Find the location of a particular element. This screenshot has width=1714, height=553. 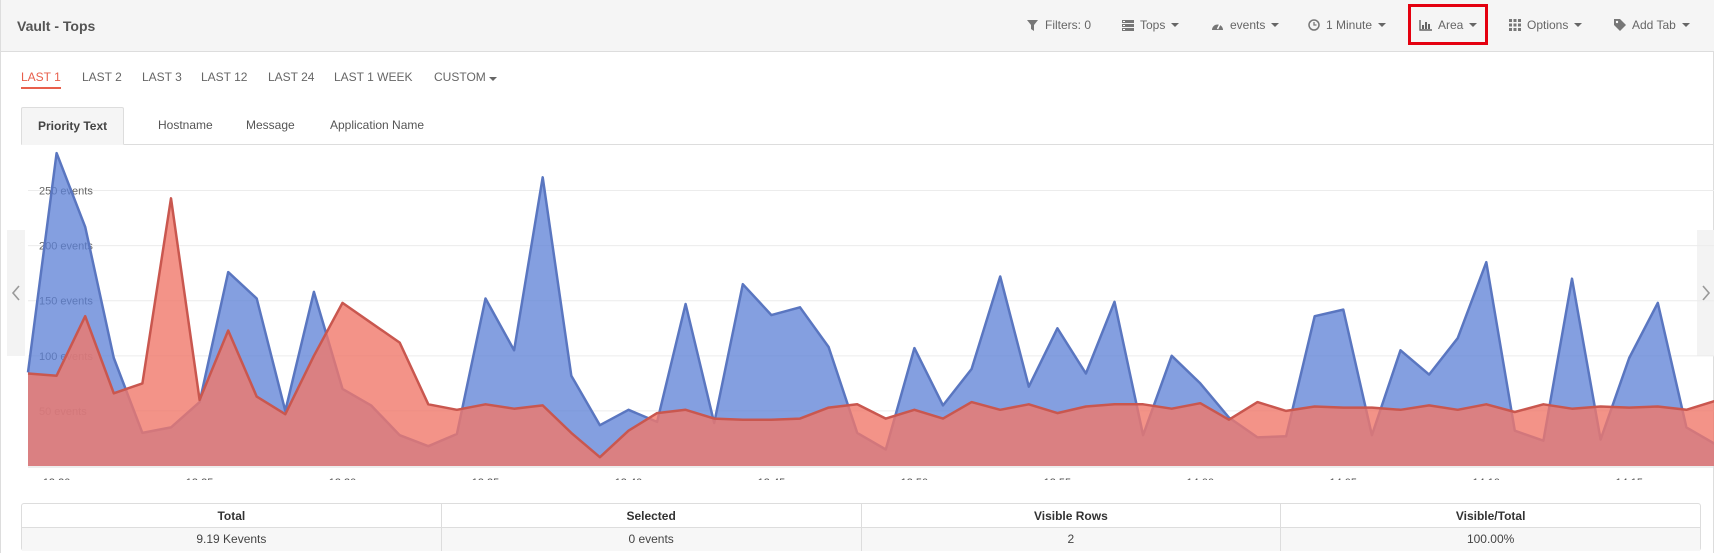

filter-icon is located at coordinates (1032, 25).